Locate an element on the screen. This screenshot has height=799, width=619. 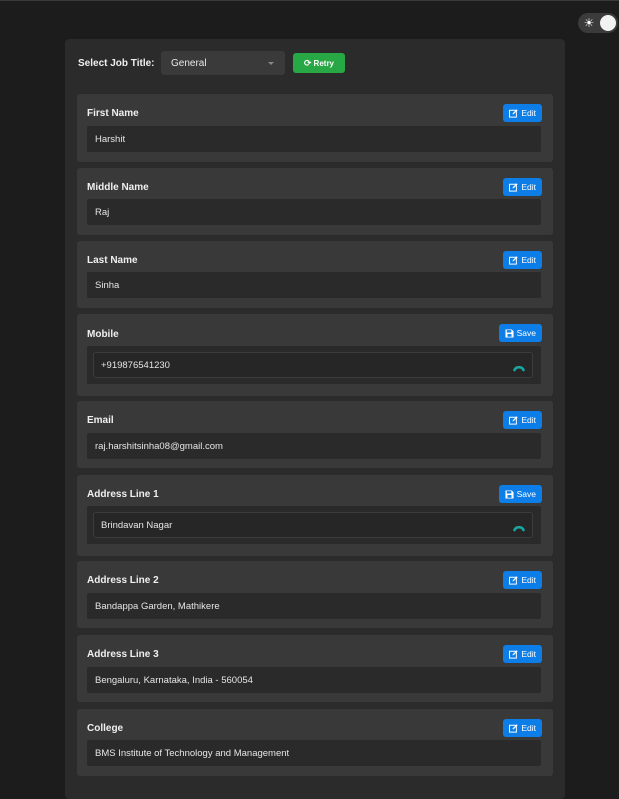
field-input-value: +919876541230 is located at coordinates (135, 365).